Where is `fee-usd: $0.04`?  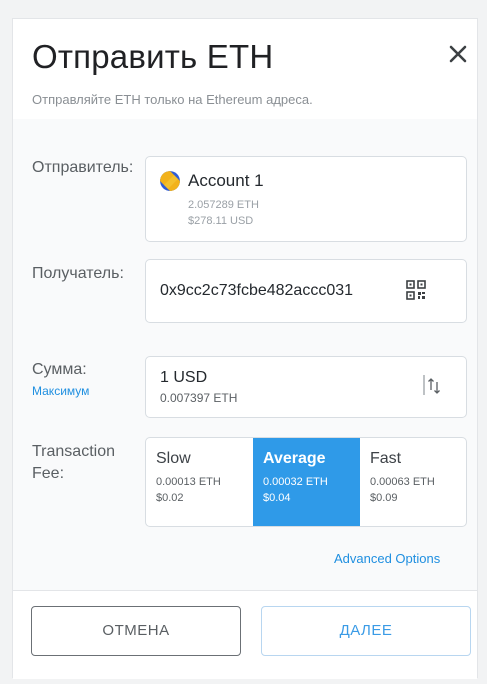
fee-usd: $0.04 is located at coordinates (277, 498).